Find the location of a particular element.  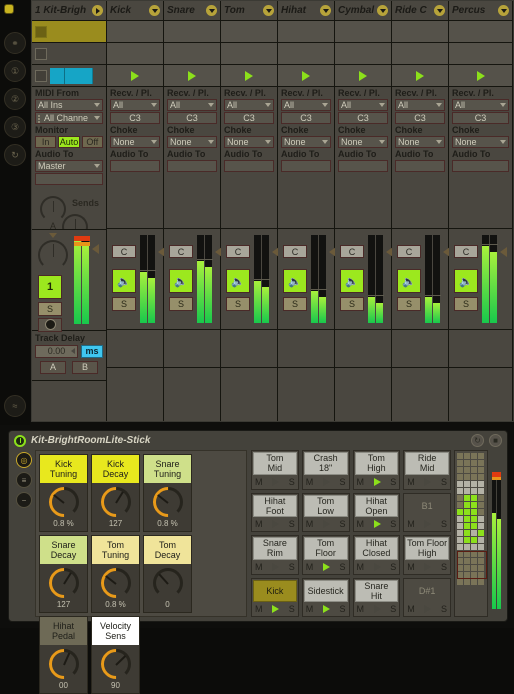

drum-pad: Tom Mid M S is located at coordinates (275, 470).